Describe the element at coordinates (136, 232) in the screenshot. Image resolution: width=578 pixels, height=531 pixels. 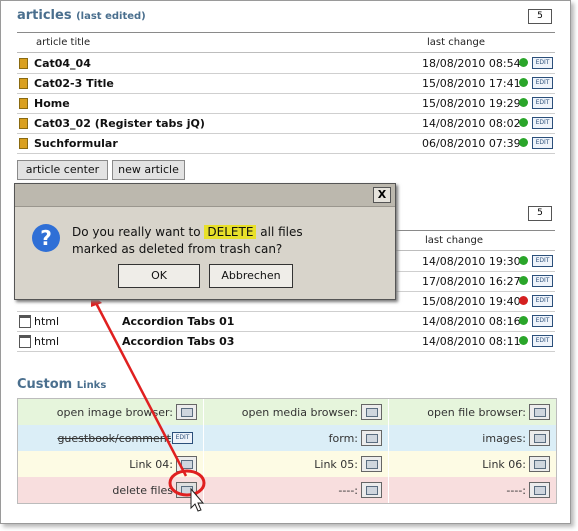
I see `message-part: Do you really want to` at that location.